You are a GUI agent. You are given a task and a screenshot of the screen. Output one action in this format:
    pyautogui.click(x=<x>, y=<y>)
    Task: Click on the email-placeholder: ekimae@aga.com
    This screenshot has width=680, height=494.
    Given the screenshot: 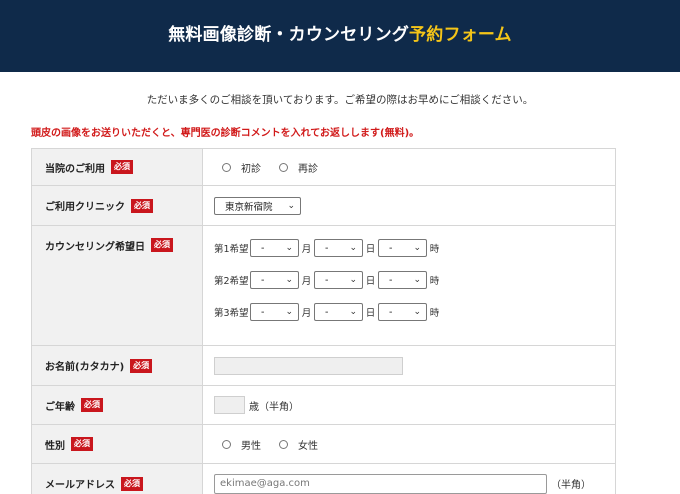 What is the action you would take?
    pyautogui.click(x=265, y=483)
    